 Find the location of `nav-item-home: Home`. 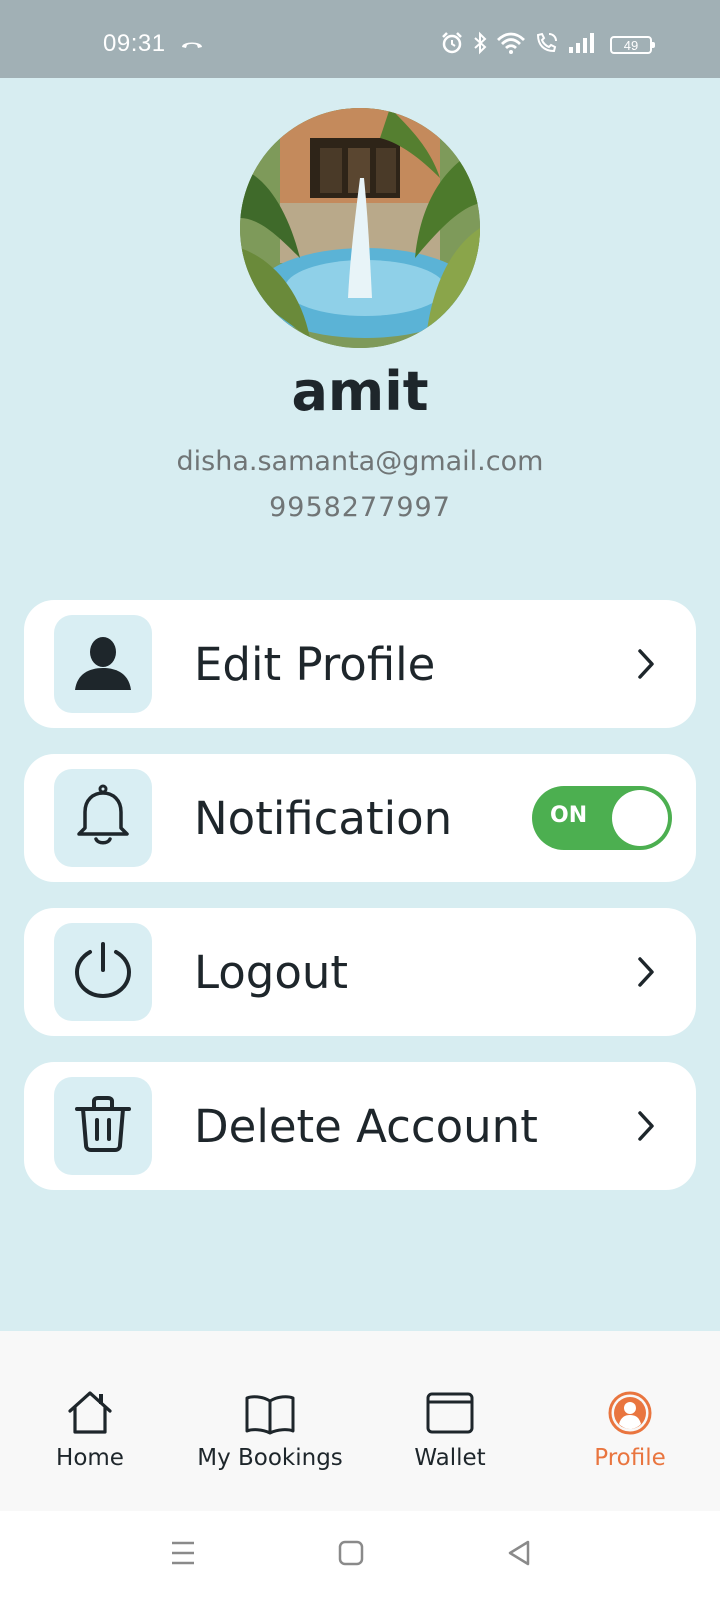

nav-item-home: Home is located at coordinates (90, 1428).